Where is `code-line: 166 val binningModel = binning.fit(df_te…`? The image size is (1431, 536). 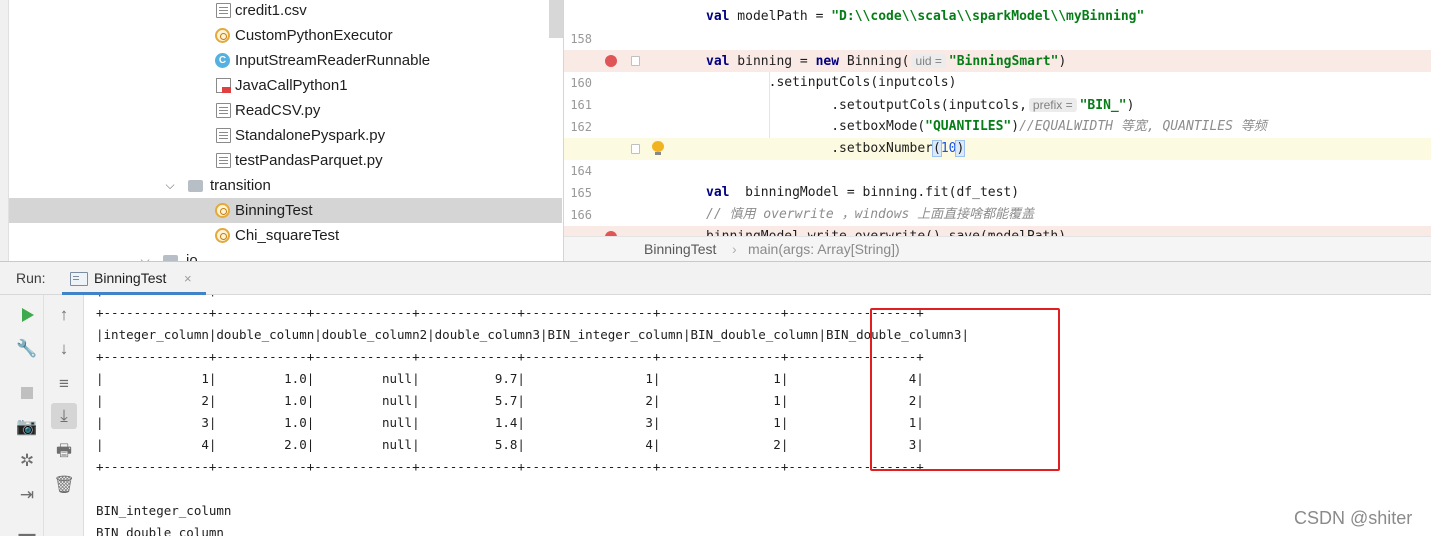
code-line: 166 val binningModel = binning.fit(df_te… is located at coordinates (997, 202).